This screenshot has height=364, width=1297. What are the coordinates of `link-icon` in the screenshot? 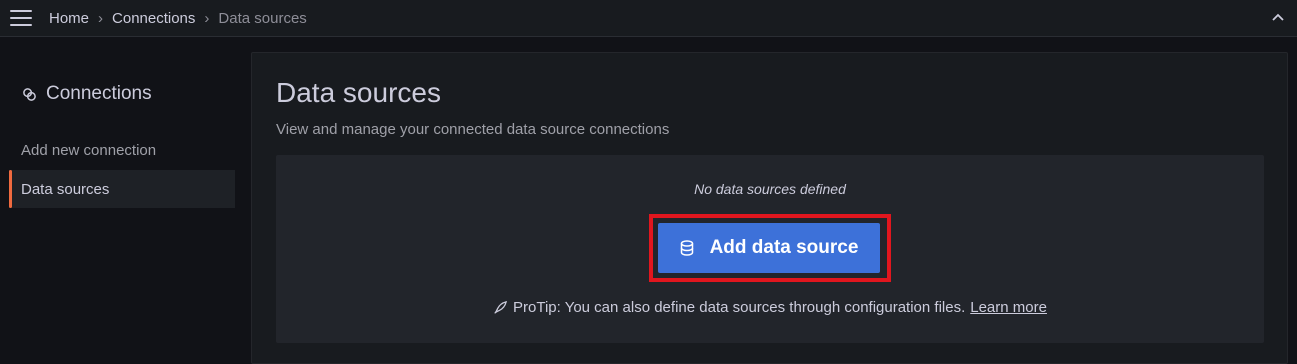 It's located at (30, 94).